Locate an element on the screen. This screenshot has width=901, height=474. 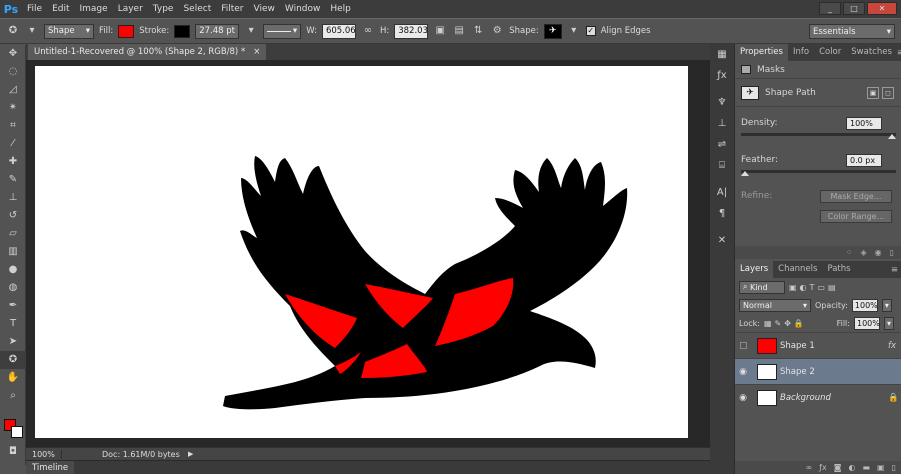
opacity-input: 100% is located at coordinates (864, 305).